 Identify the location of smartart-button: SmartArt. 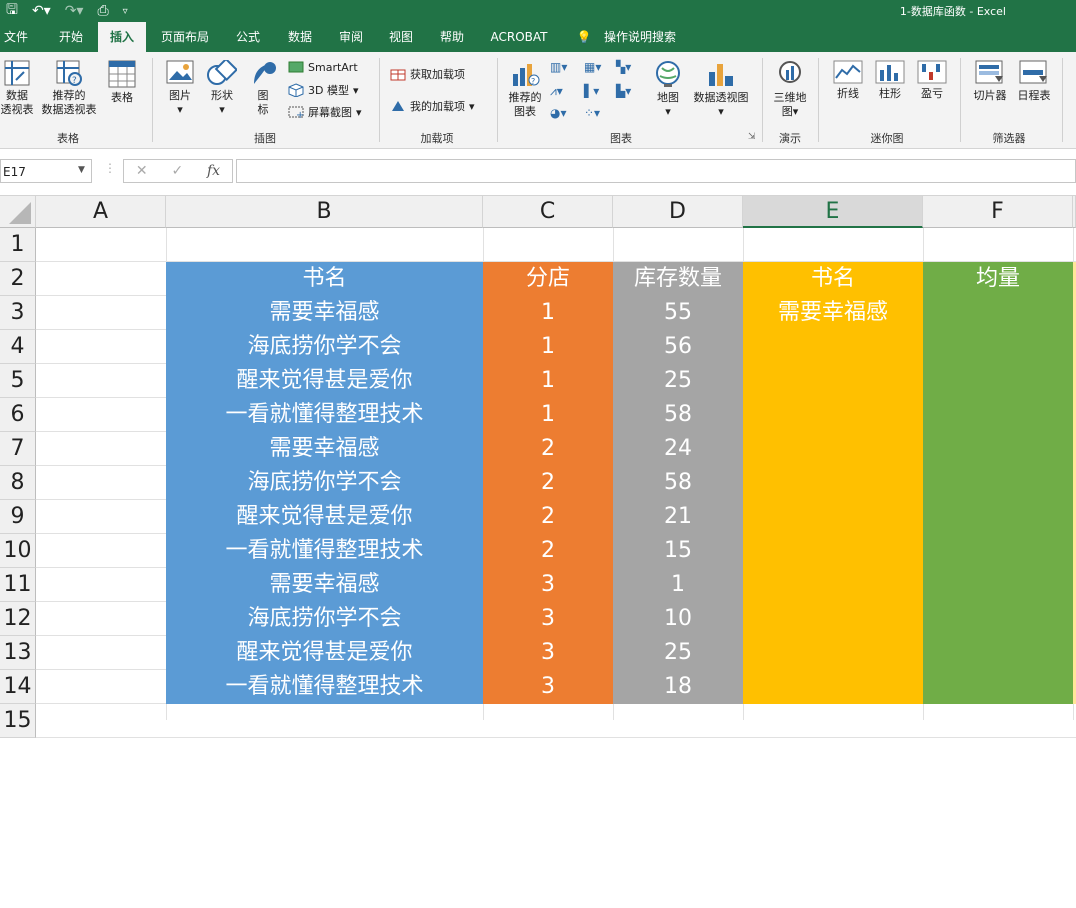
(323, 67).